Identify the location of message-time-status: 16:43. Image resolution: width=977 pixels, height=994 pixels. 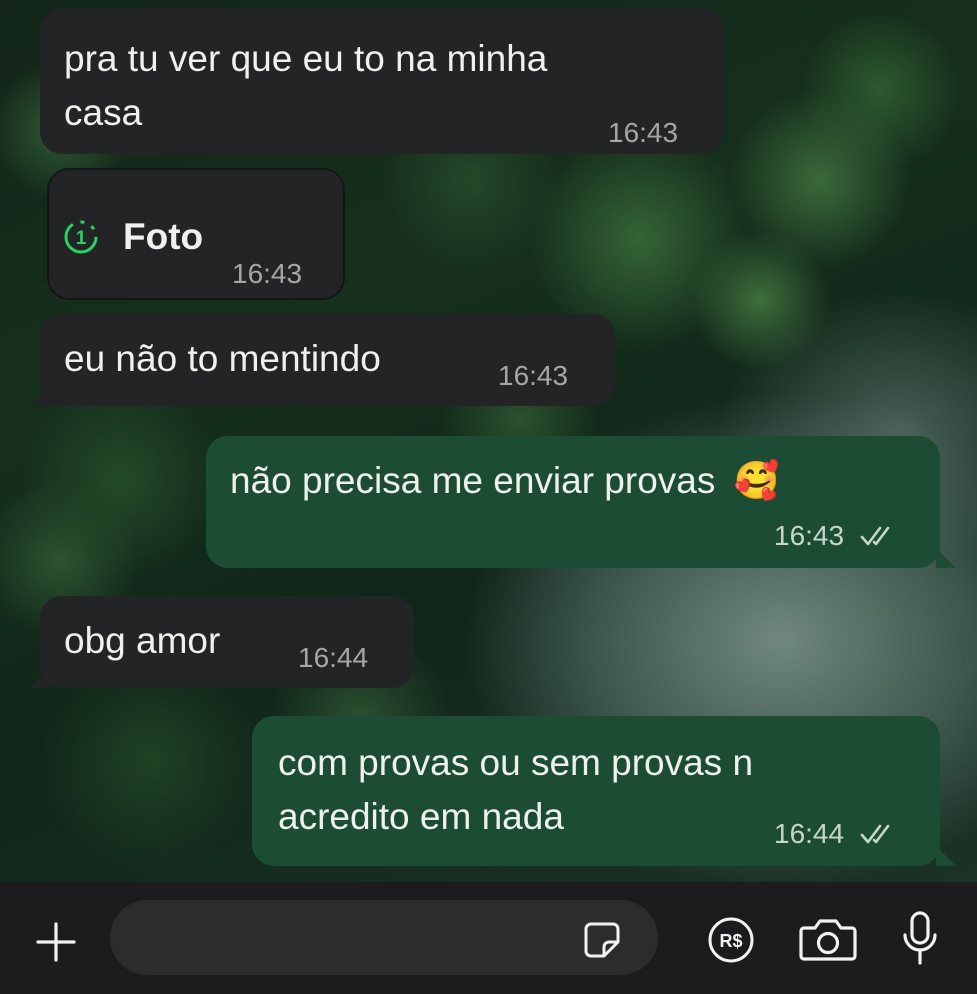
(835, 537).